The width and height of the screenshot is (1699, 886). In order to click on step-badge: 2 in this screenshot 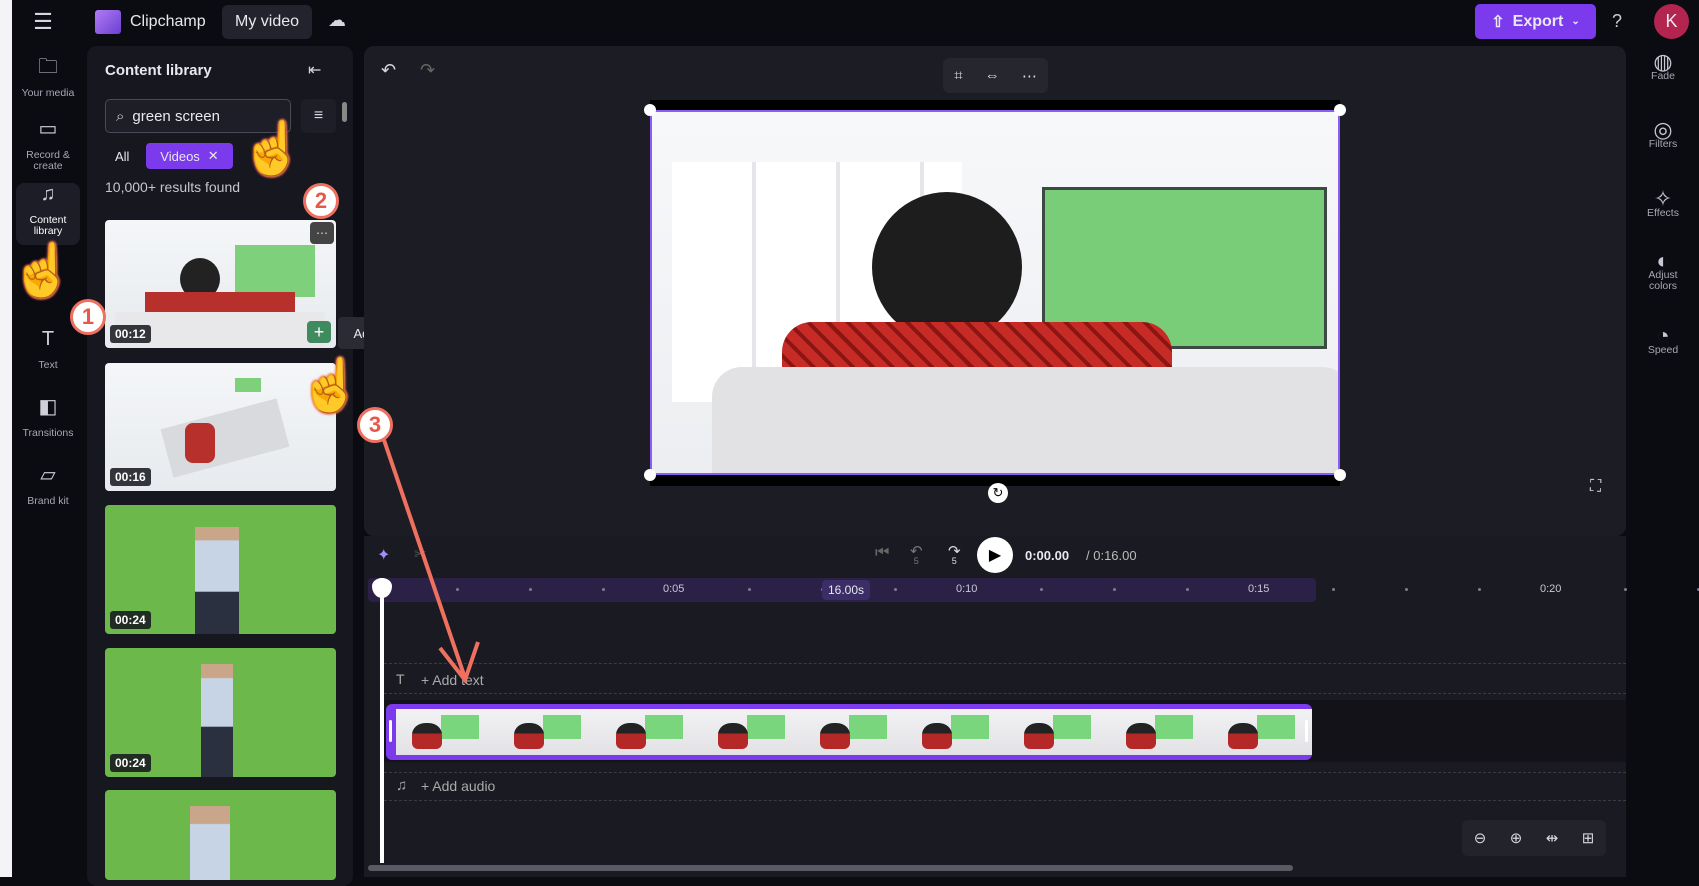, I will do `click(321, 201)`.